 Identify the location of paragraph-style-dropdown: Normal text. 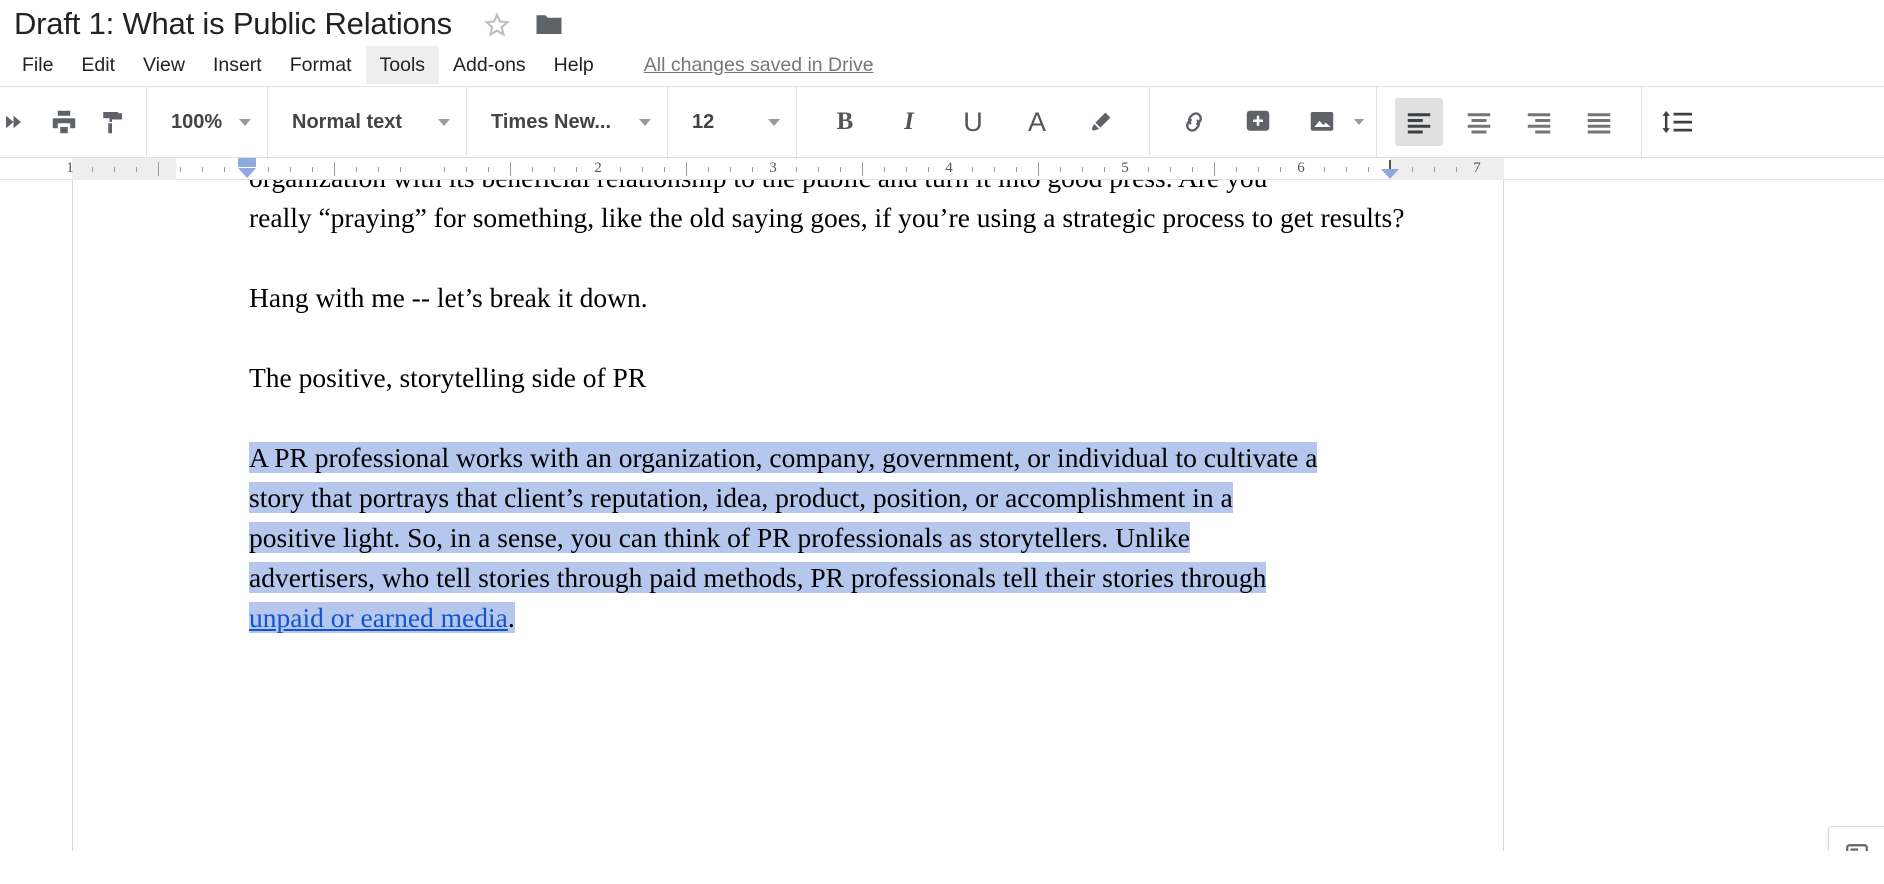
(367, 122).